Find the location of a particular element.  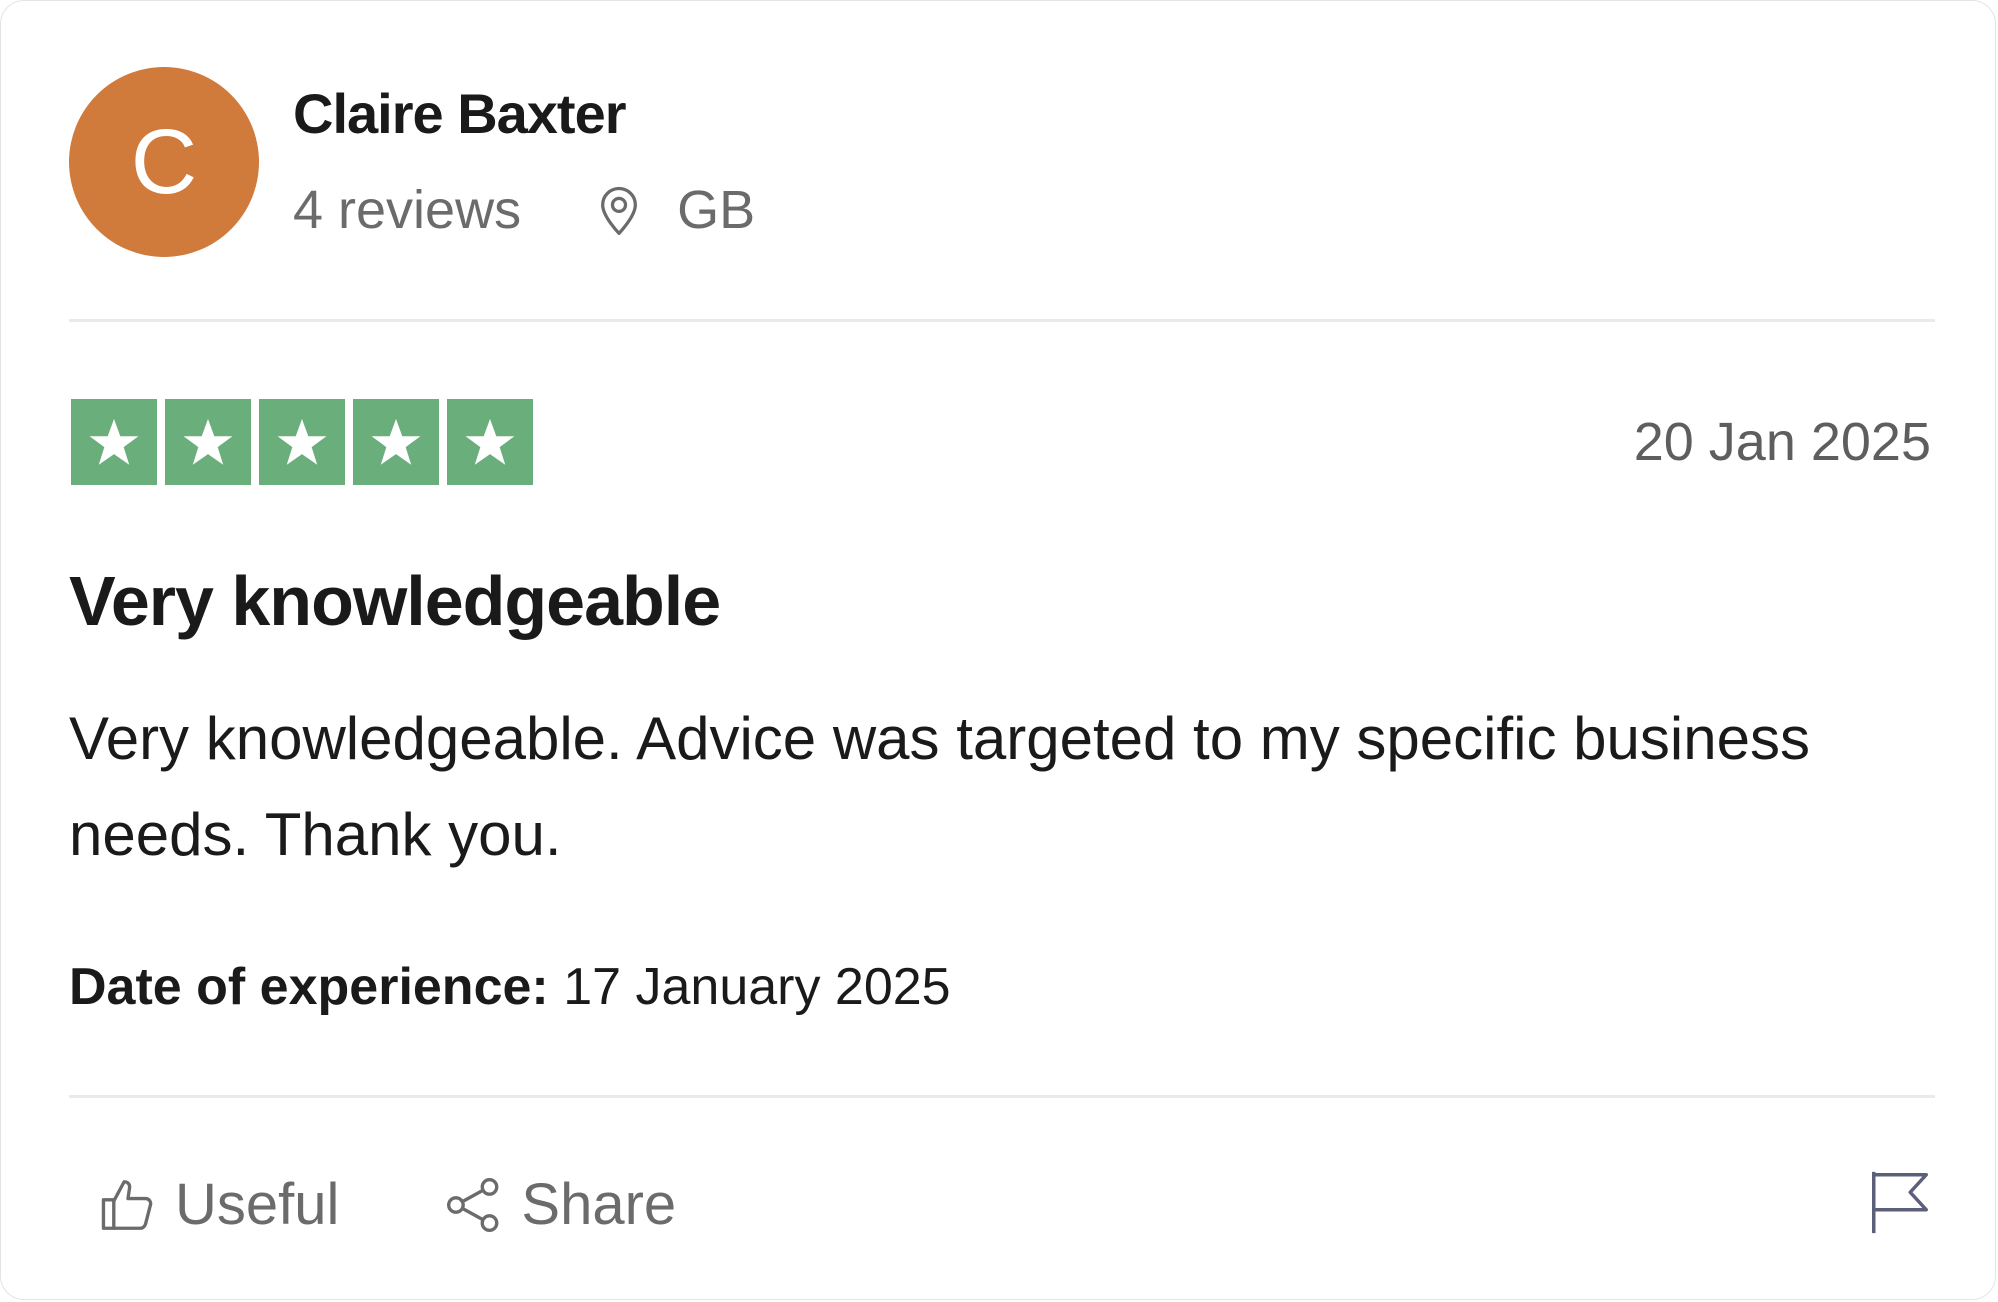

experience-date: 17 January 2025 is located at coordinates (757, 987).